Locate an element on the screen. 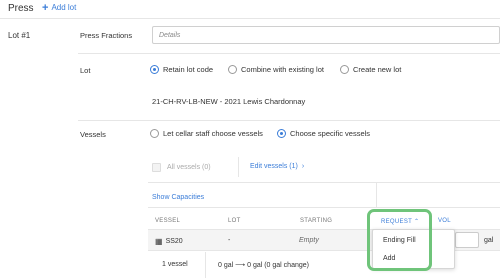  all-vessels-label: All vessels (0) is located at coordinates (189, 167).